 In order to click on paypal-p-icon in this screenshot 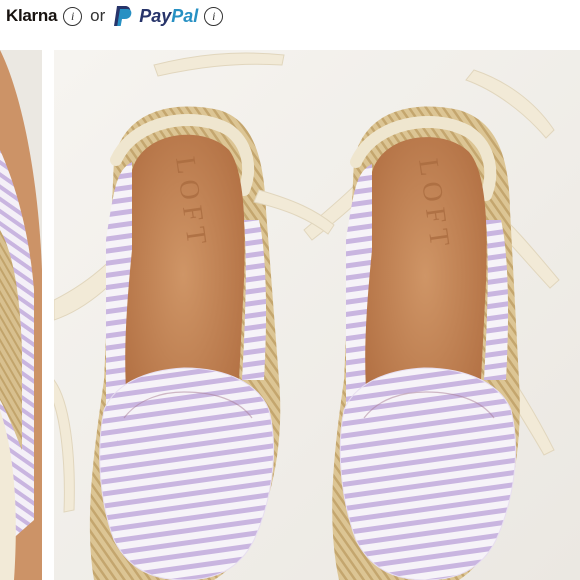, I will do `click(123, 16)`.